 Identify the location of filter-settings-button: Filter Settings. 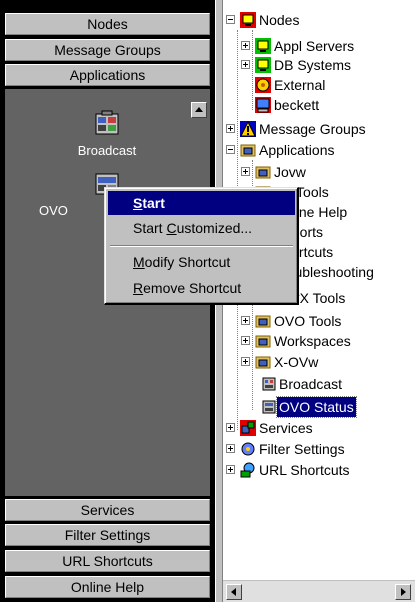
(107, 535).